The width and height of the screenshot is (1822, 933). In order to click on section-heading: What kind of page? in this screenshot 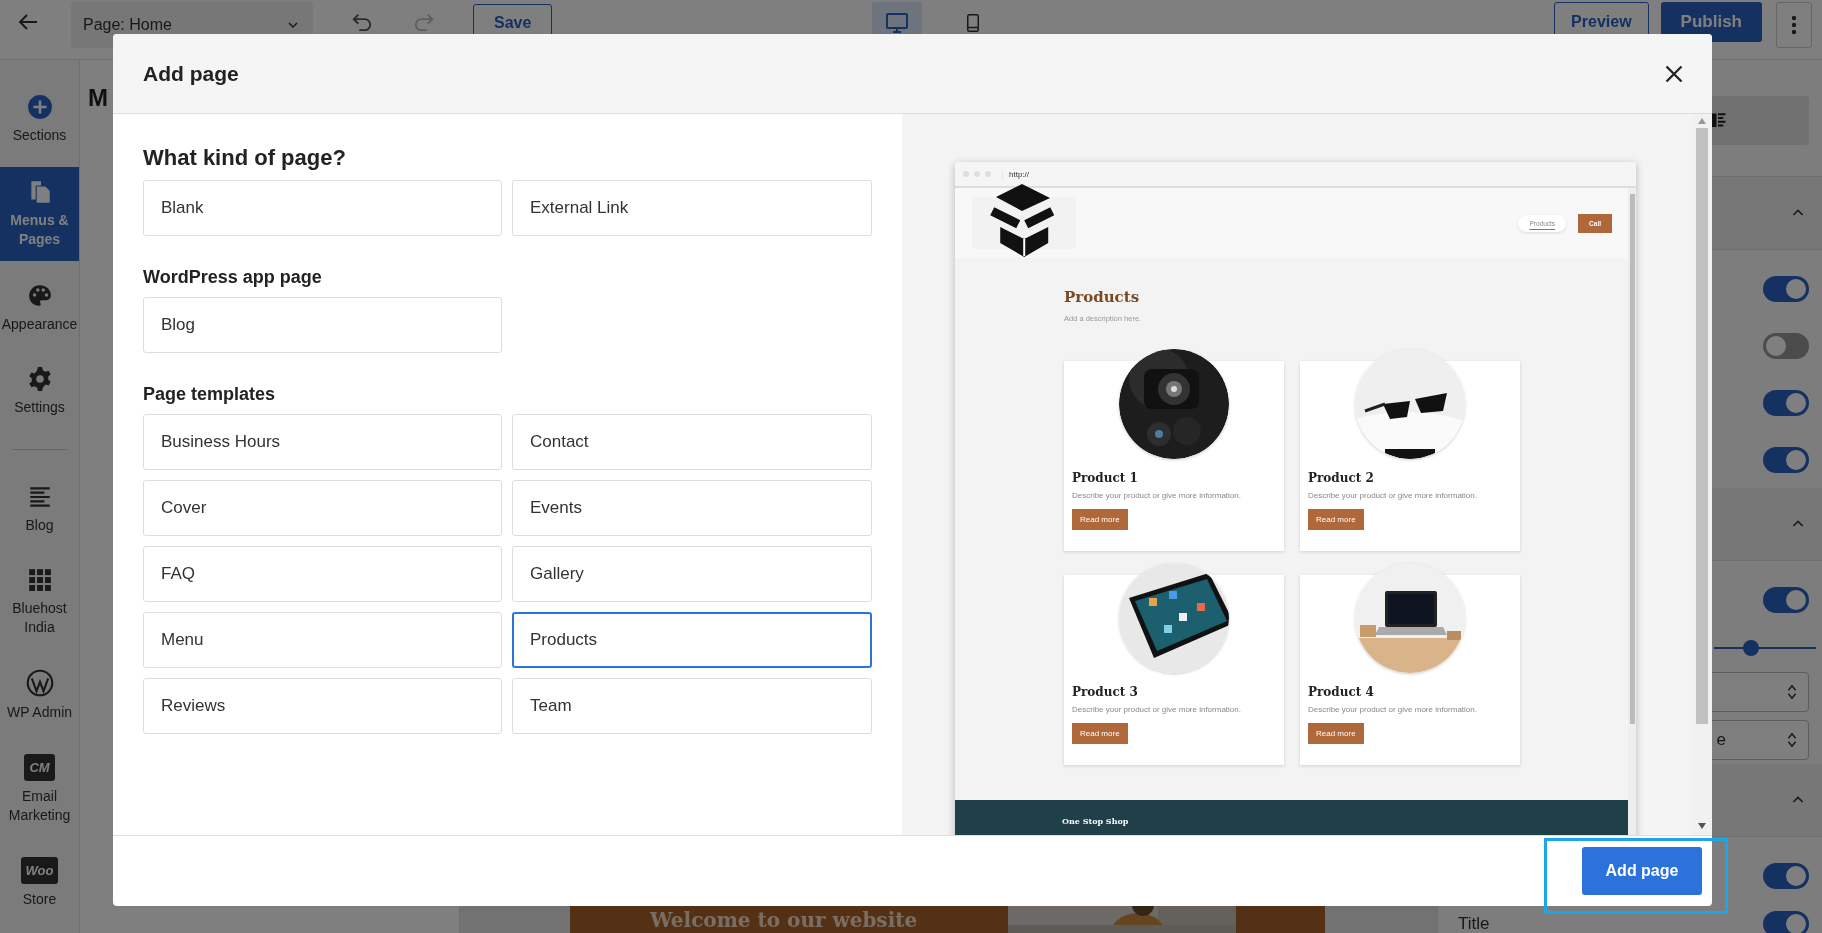, I will do `click(245, 158)`.